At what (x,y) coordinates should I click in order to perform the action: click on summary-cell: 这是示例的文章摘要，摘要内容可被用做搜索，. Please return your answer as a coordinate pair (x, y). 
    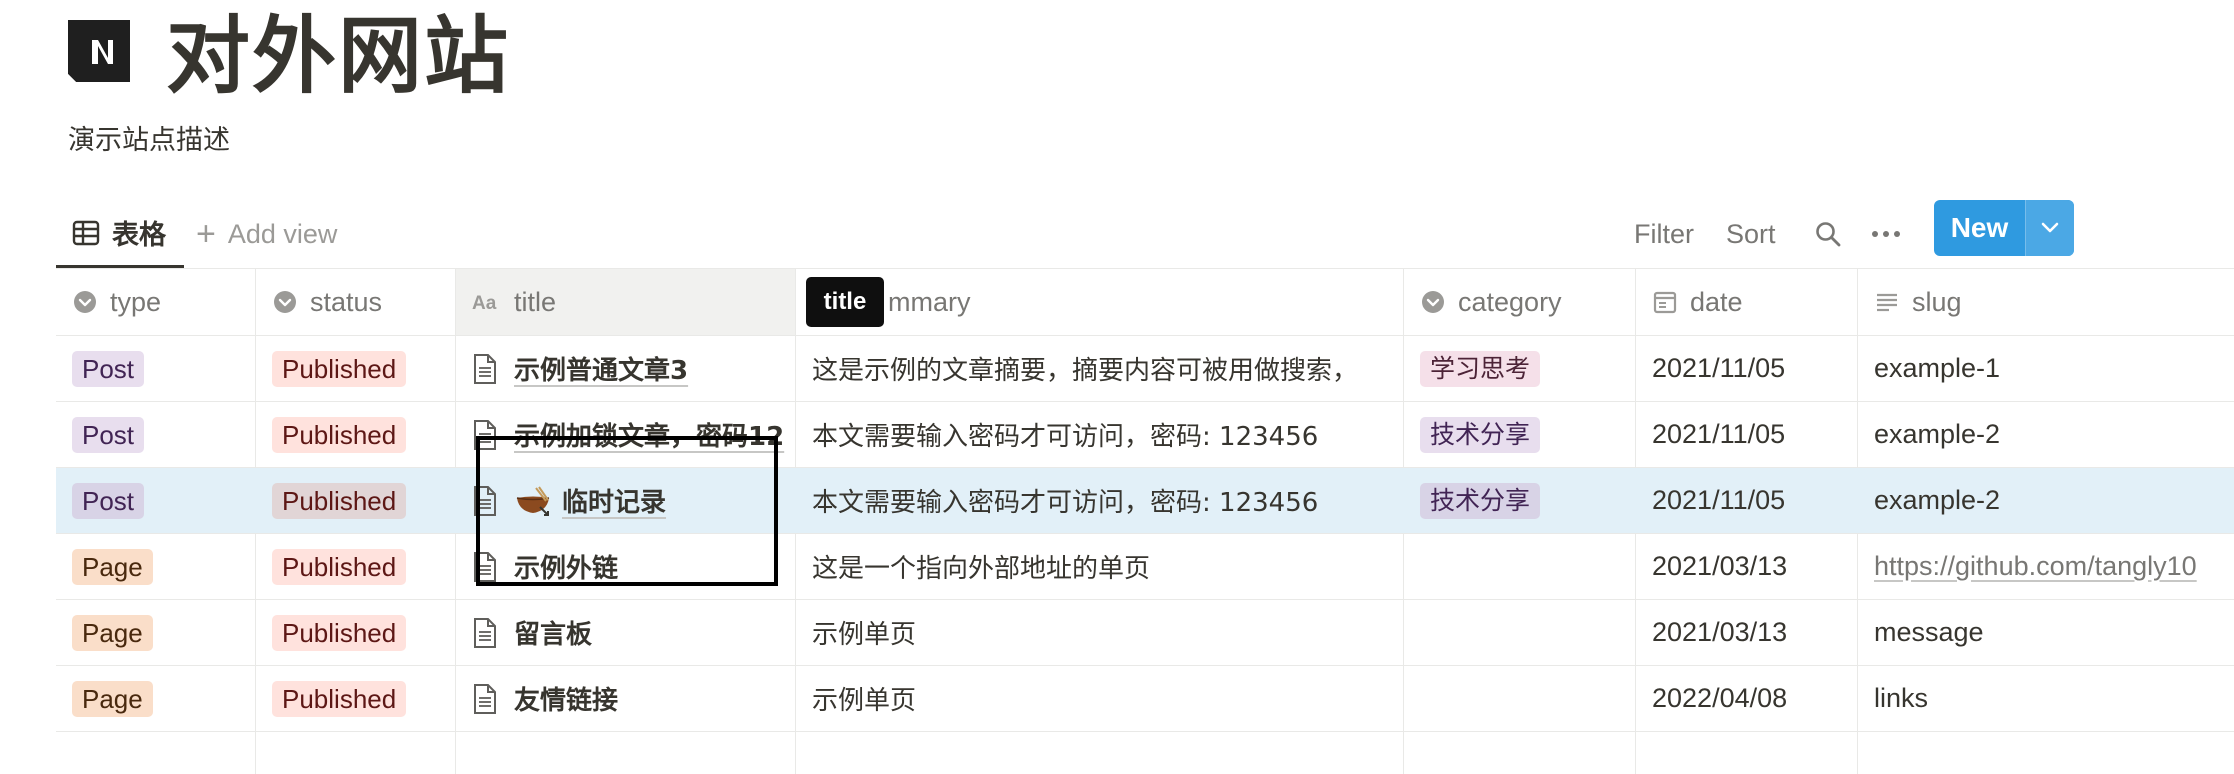
    Looking at the image, I should click on (1099, 368).